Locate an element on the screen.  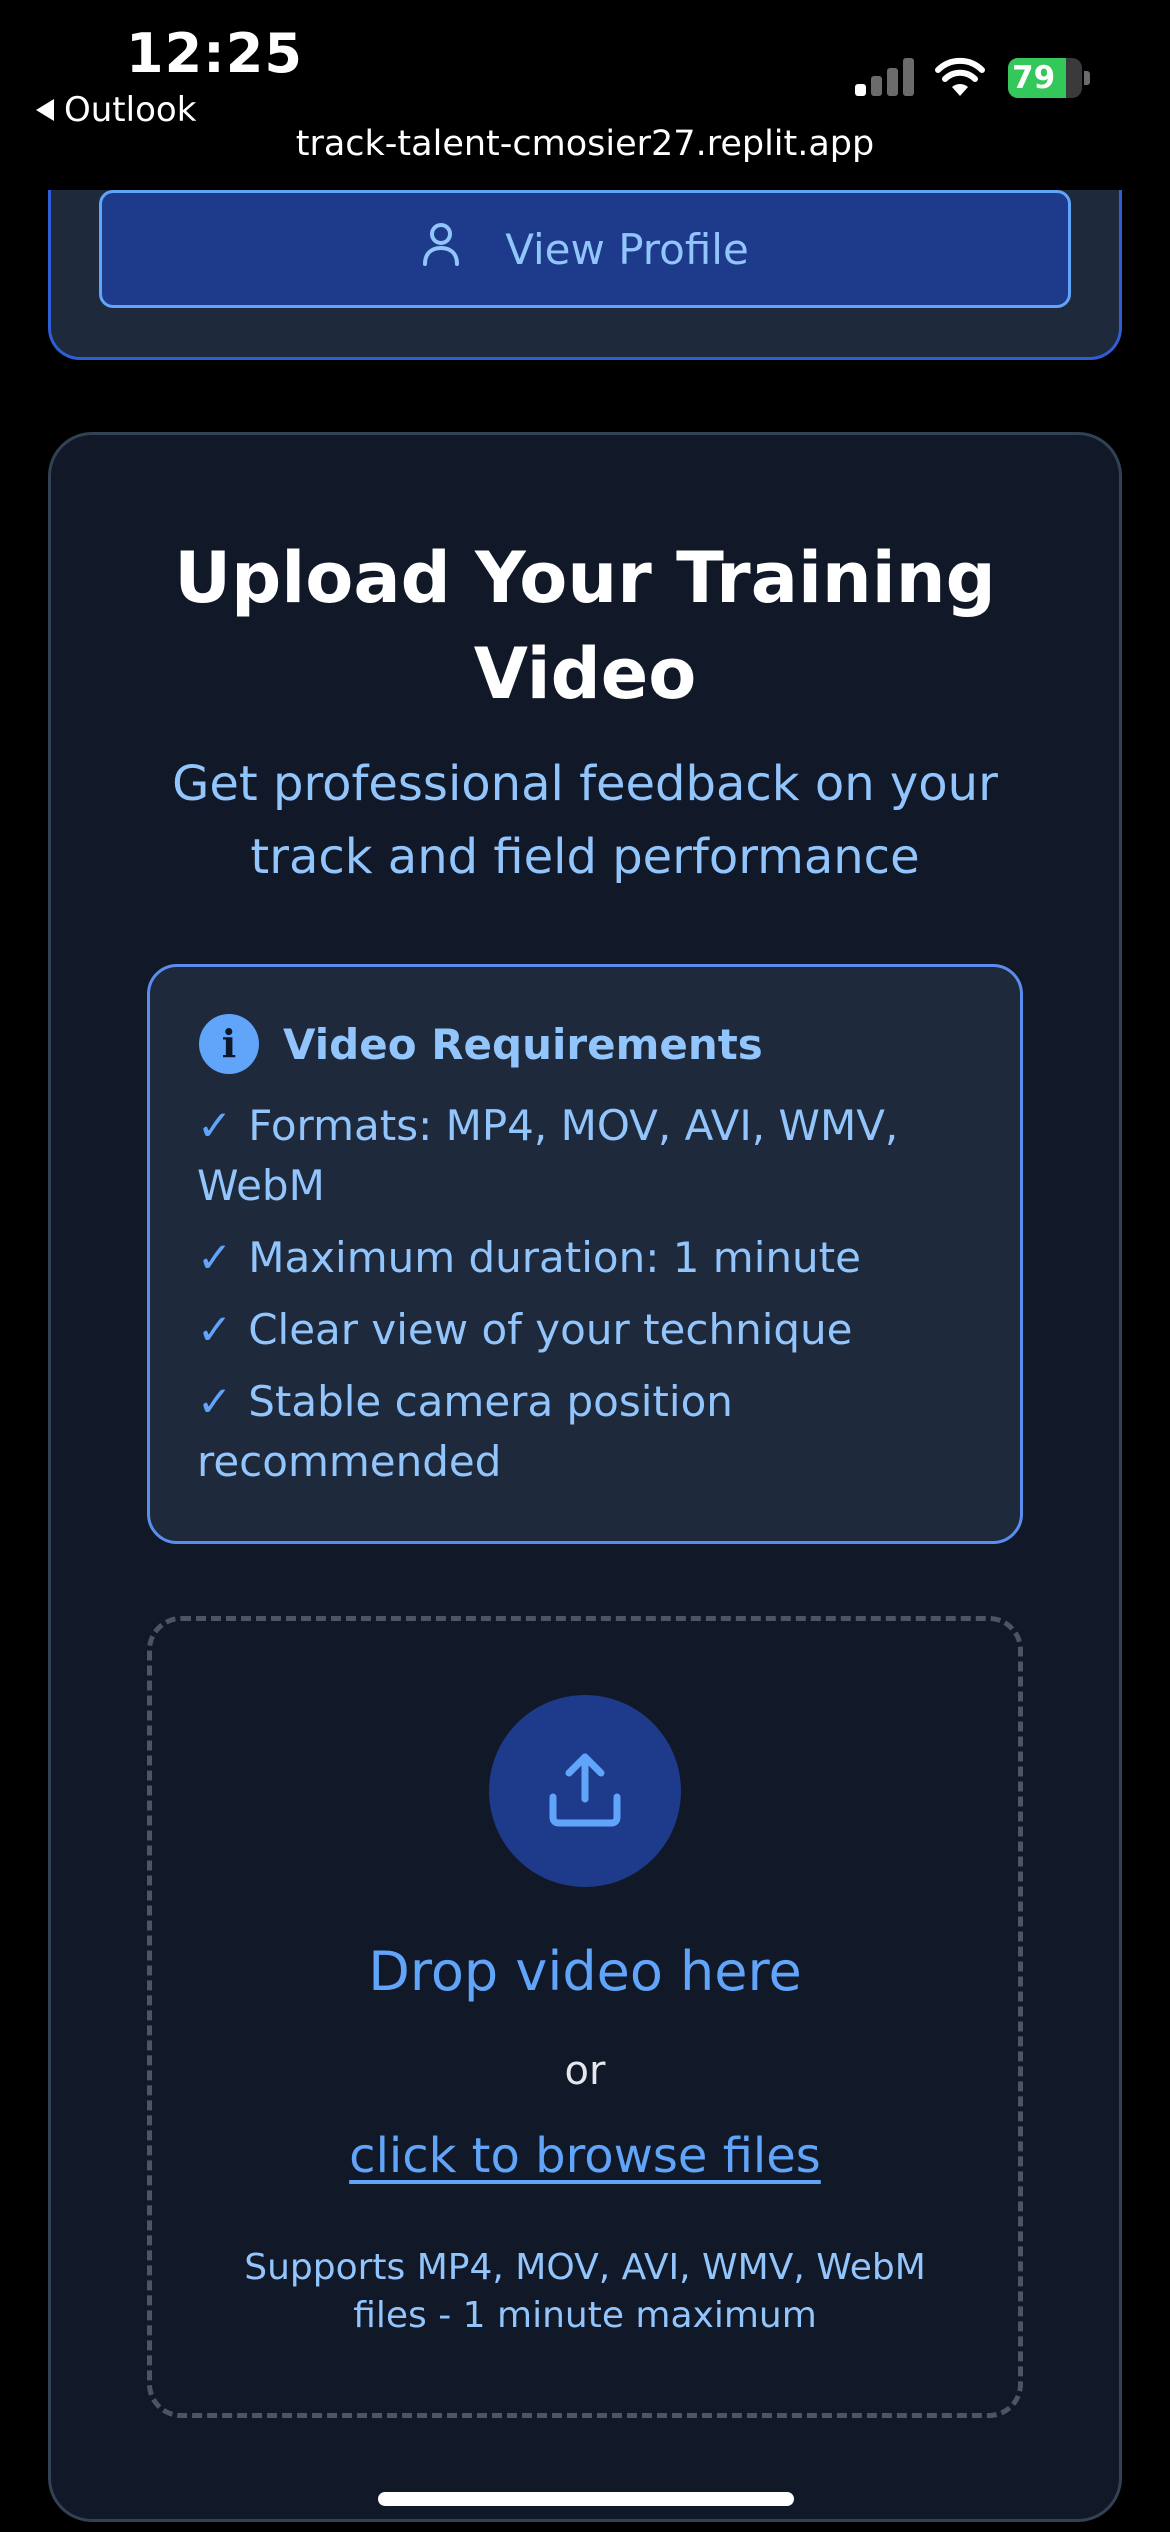
requirements-header: i Video Requirements is located at coordinates (481, 1044).